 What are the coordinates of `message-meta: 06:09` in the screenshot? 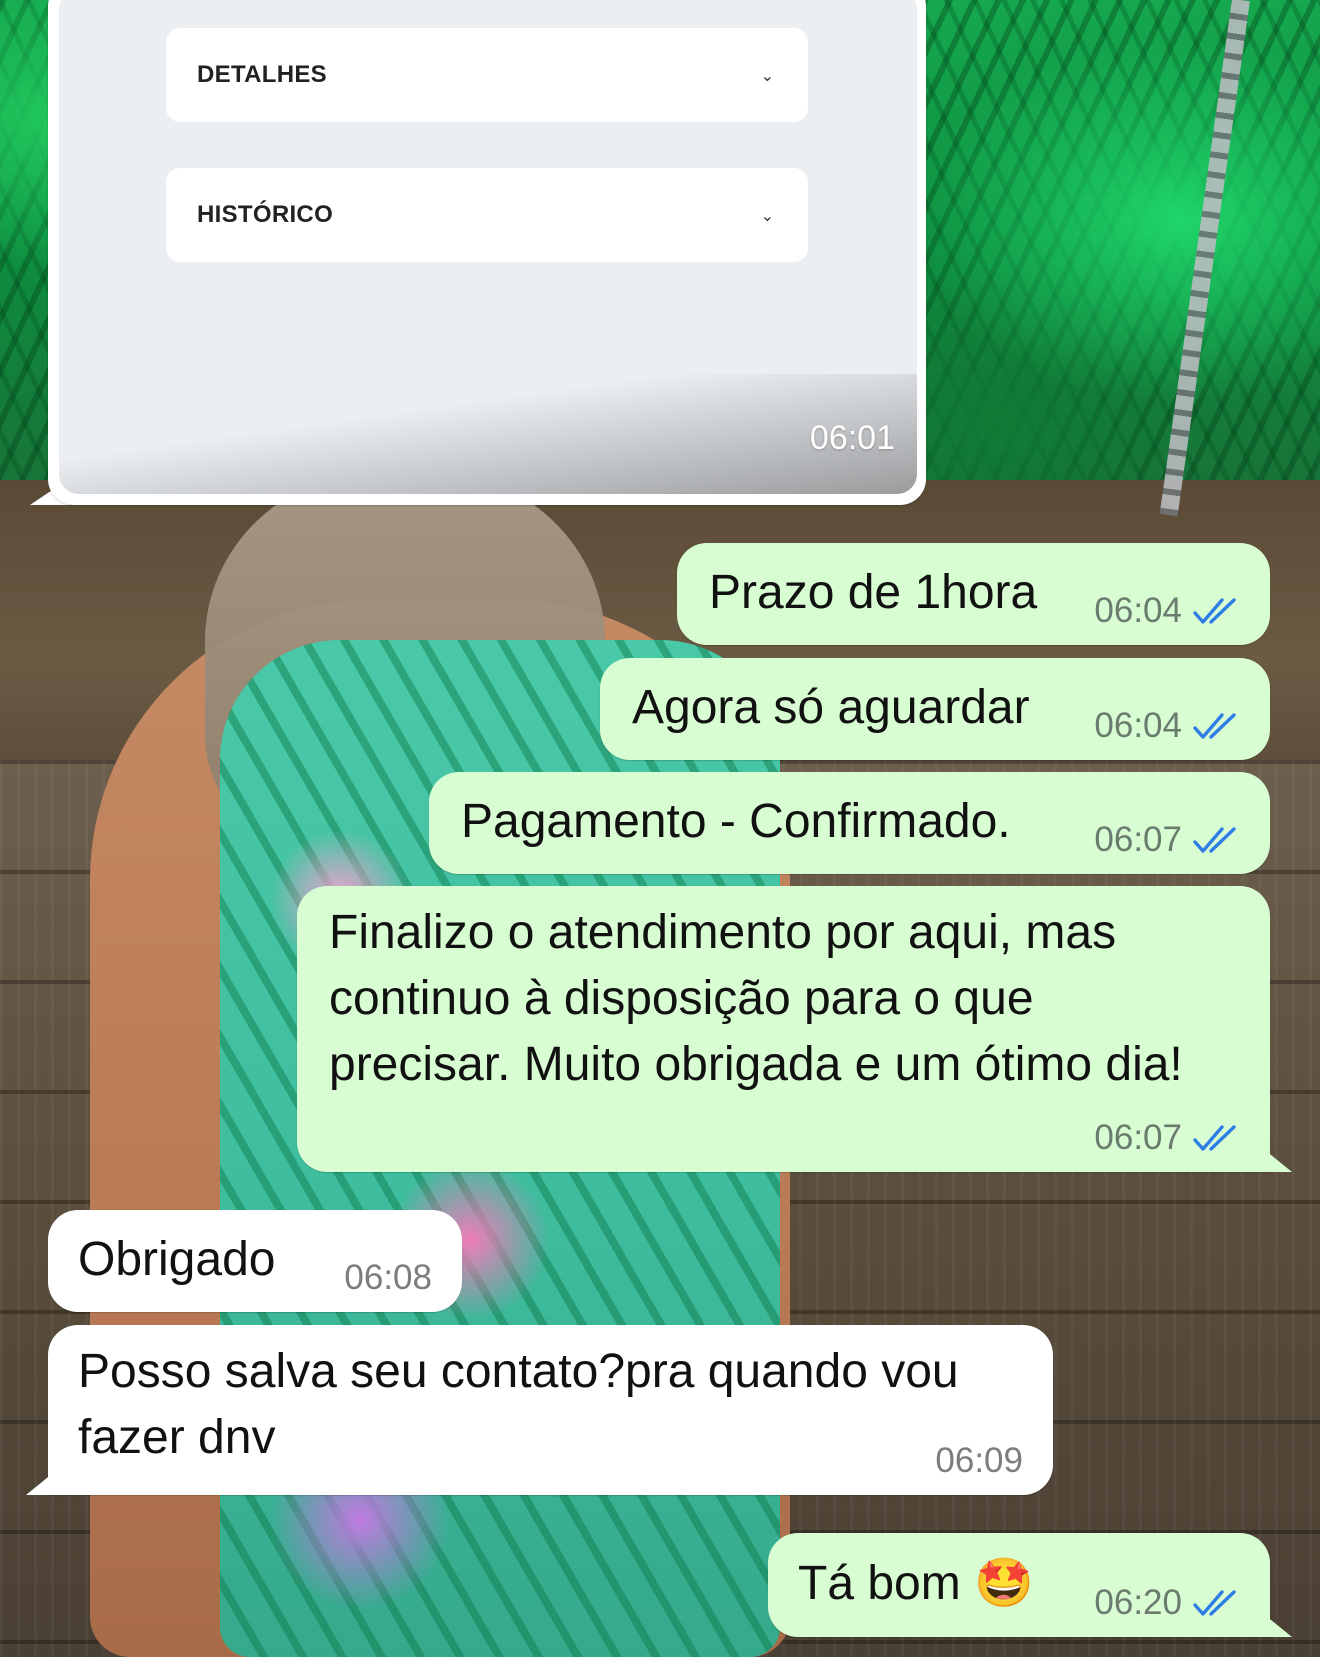 It's located at (979, 1461).